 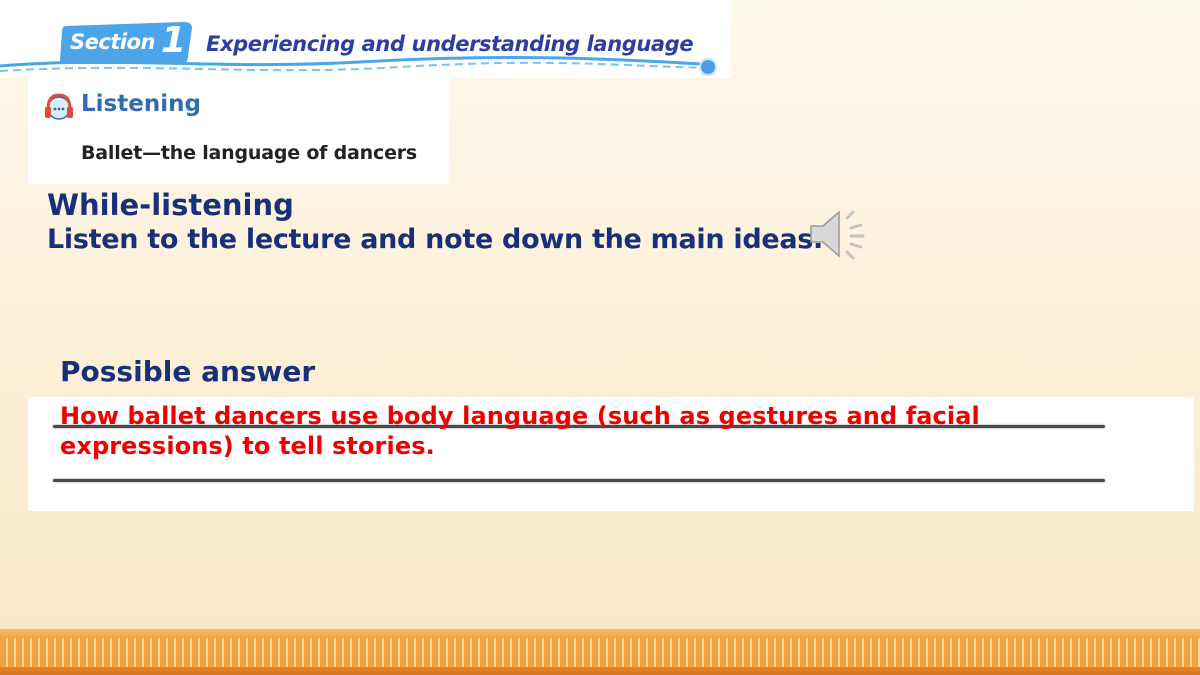 I want to click on border-band-top, so click(x=600, y=633).